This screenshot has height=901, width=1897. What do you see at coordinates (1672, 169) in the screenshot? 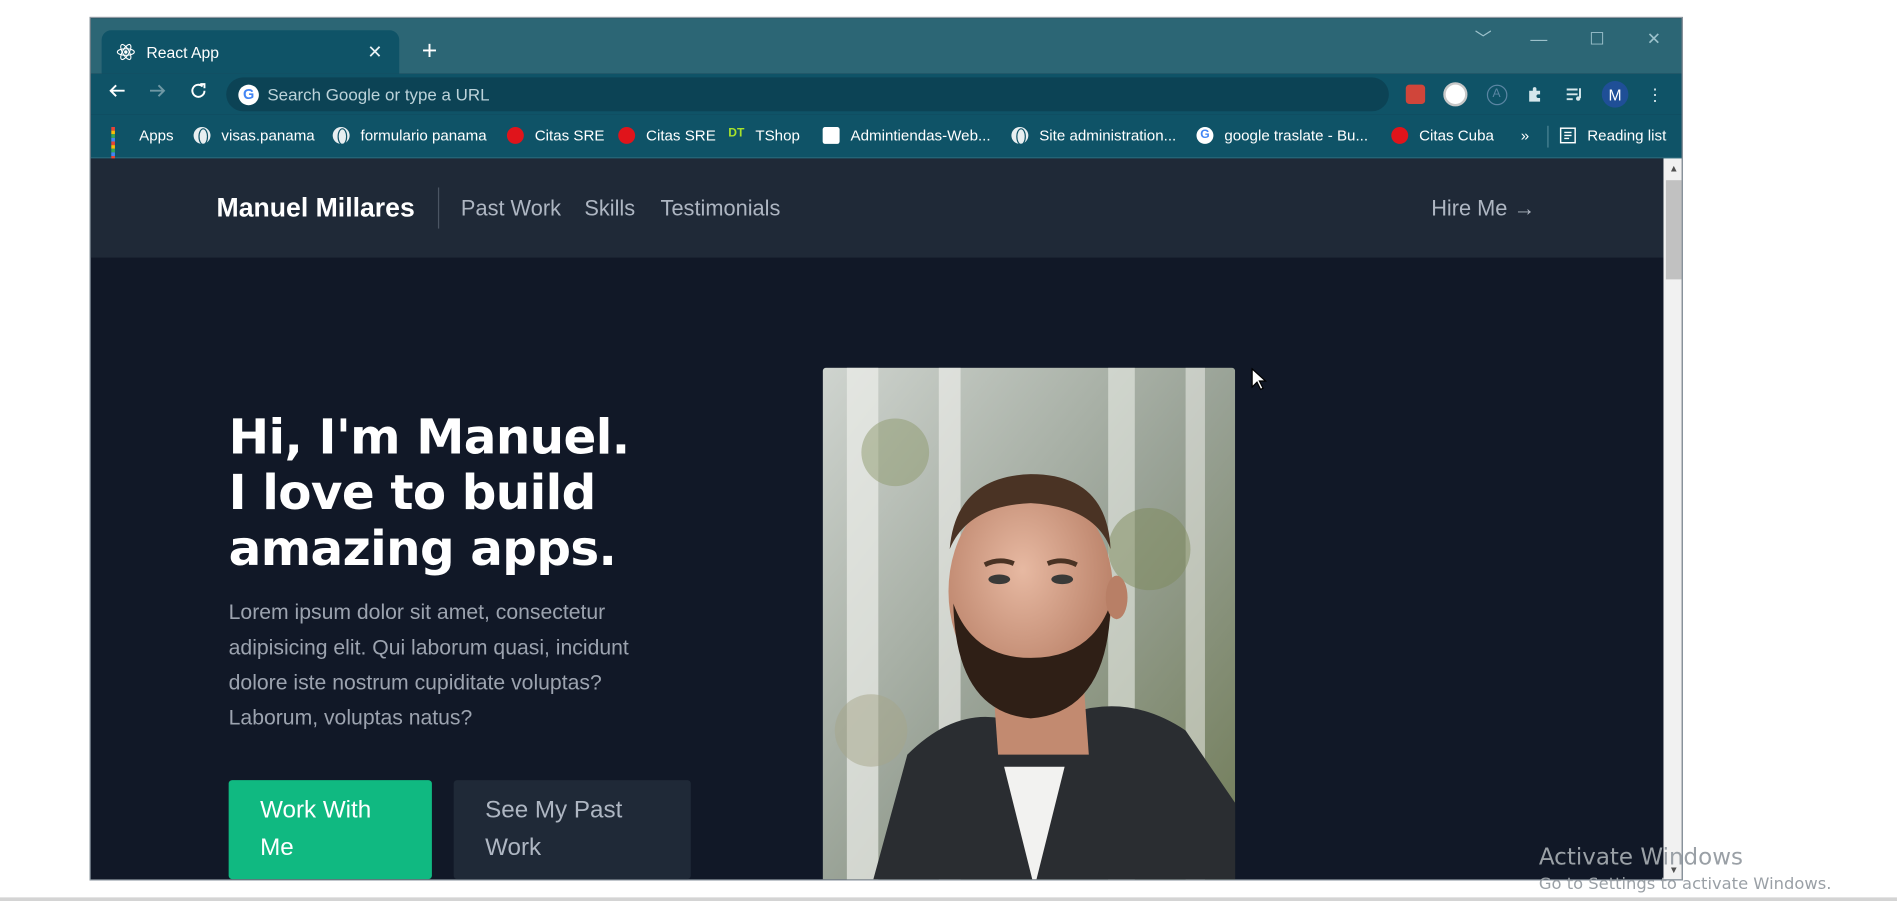
I see `scroll-up-icon: ▲` at bounding box center [1672, 169].